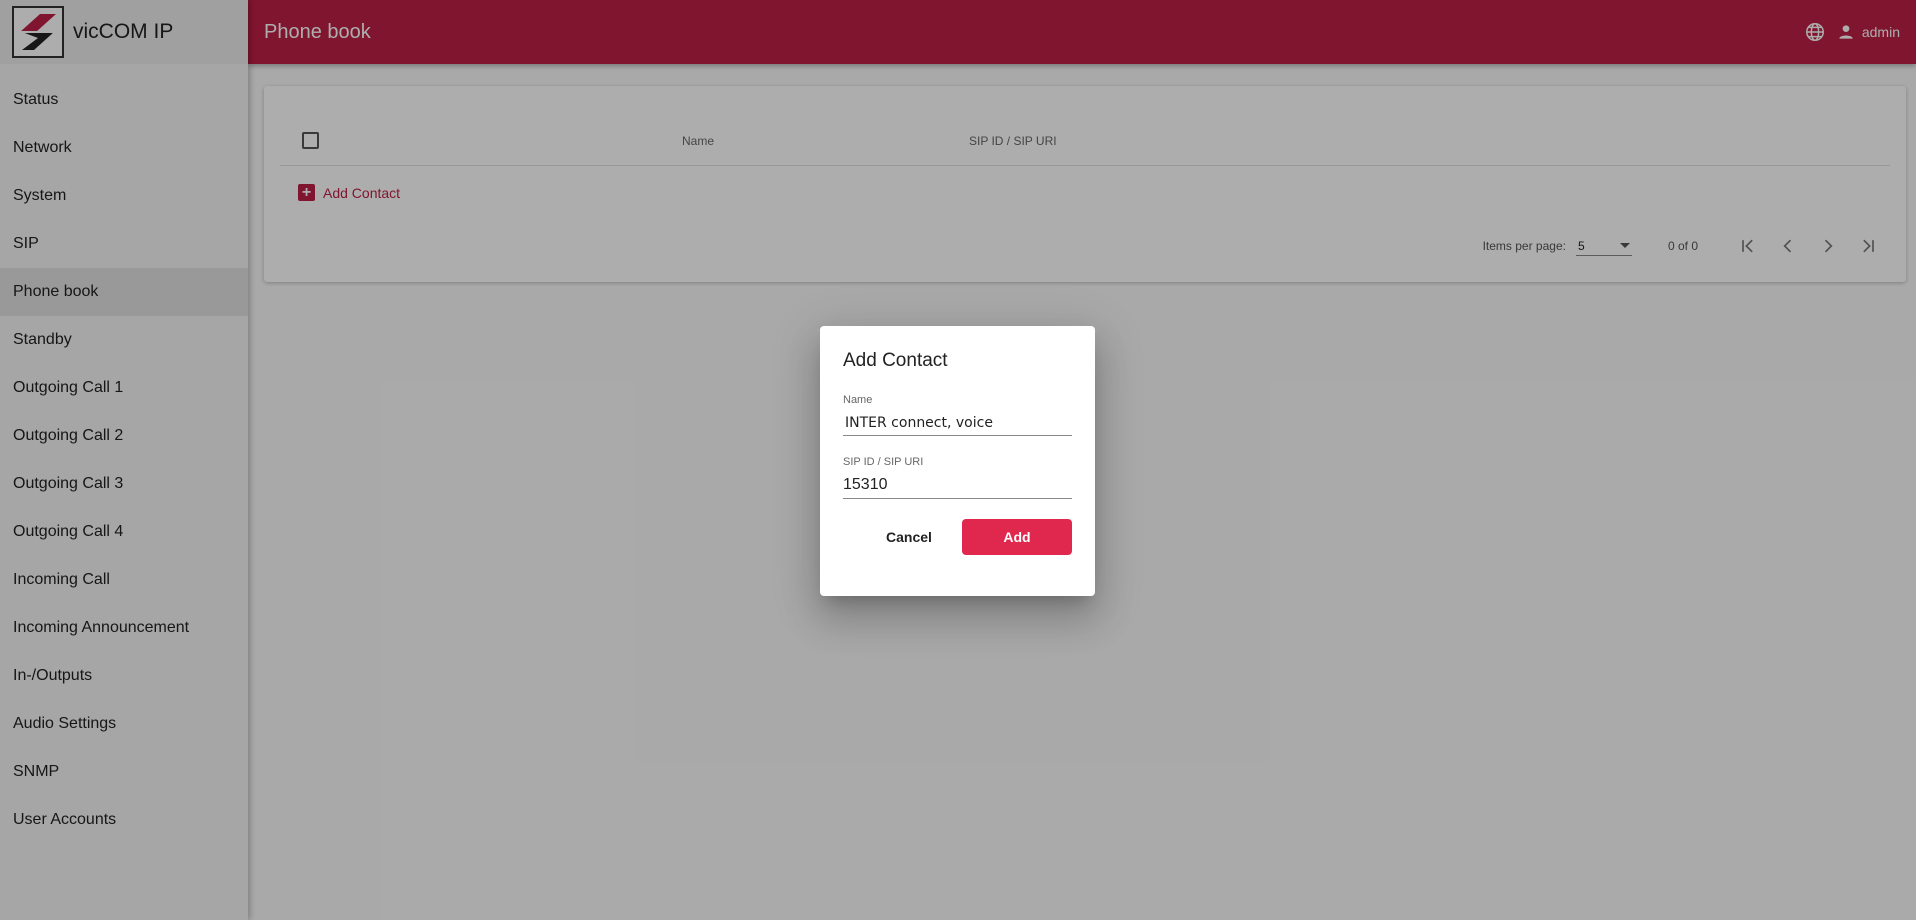 The height and width of the screenshot is (920, 1916). I want to click on name-input, so click(957, 425).